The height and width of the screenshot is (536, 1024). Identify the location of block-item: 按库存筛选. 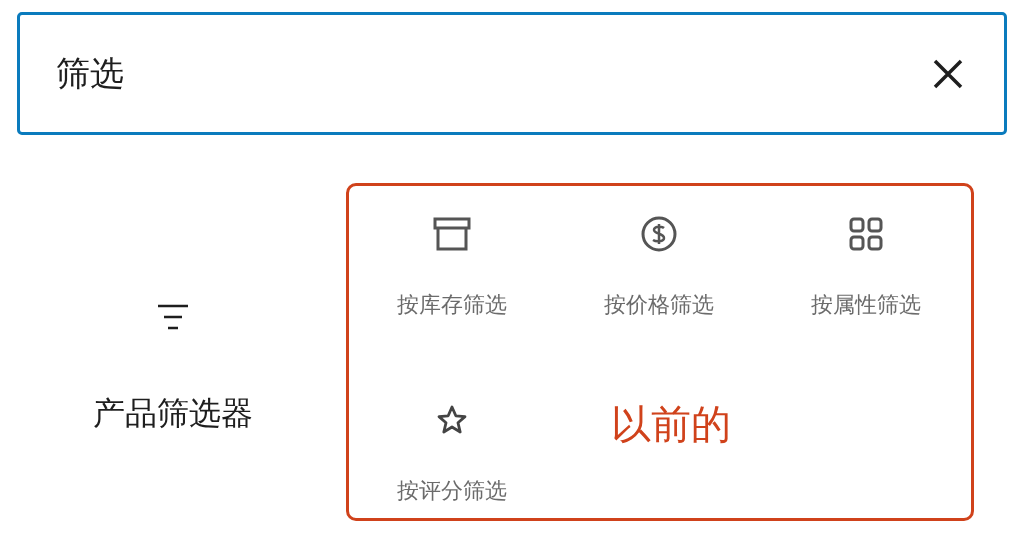
(452, 266).